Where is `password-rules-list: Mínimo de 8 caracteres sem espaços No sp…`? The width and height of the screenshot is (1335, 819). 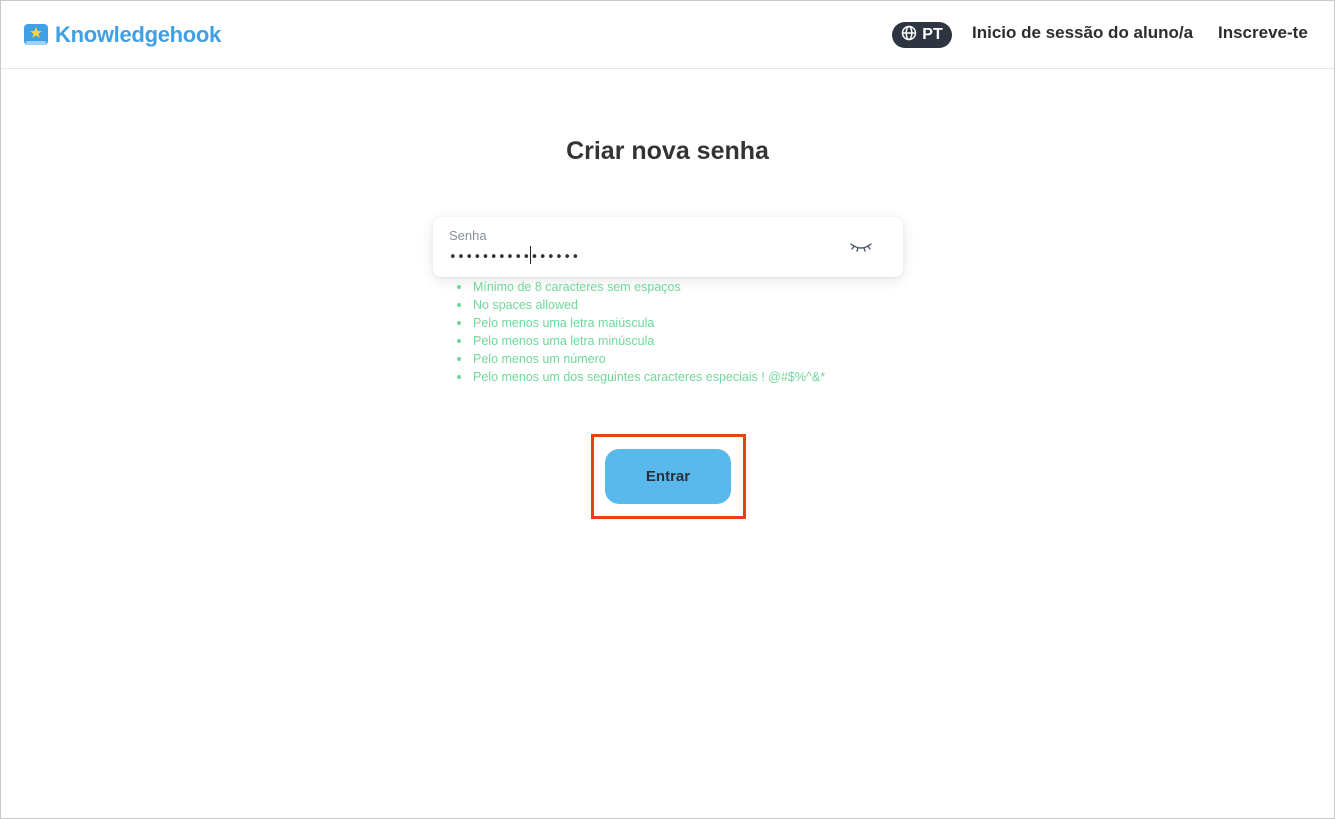
password-rules-list: Mínimo de 8 caracteres sem espaços No sp… is located at coordinates (641, 332).